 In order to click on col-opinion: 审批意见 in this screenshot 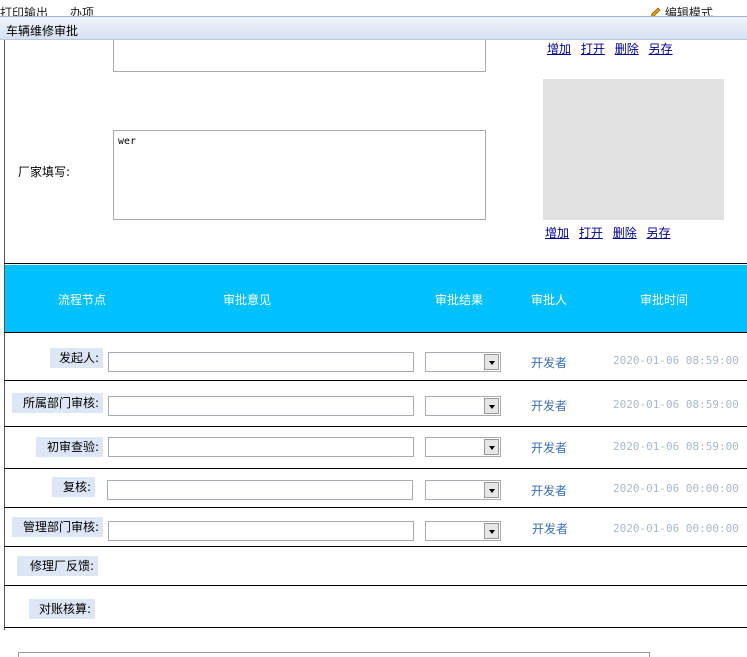, I will do `click(247, 300)`.